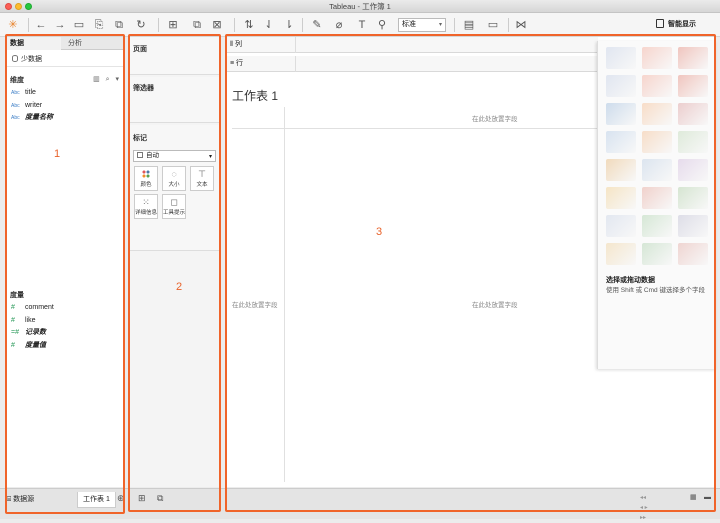  What do you see at coordinates (317, 25) in the screenshot?
I see `highlight-icon: ✎` at bounding box center [317, 25].